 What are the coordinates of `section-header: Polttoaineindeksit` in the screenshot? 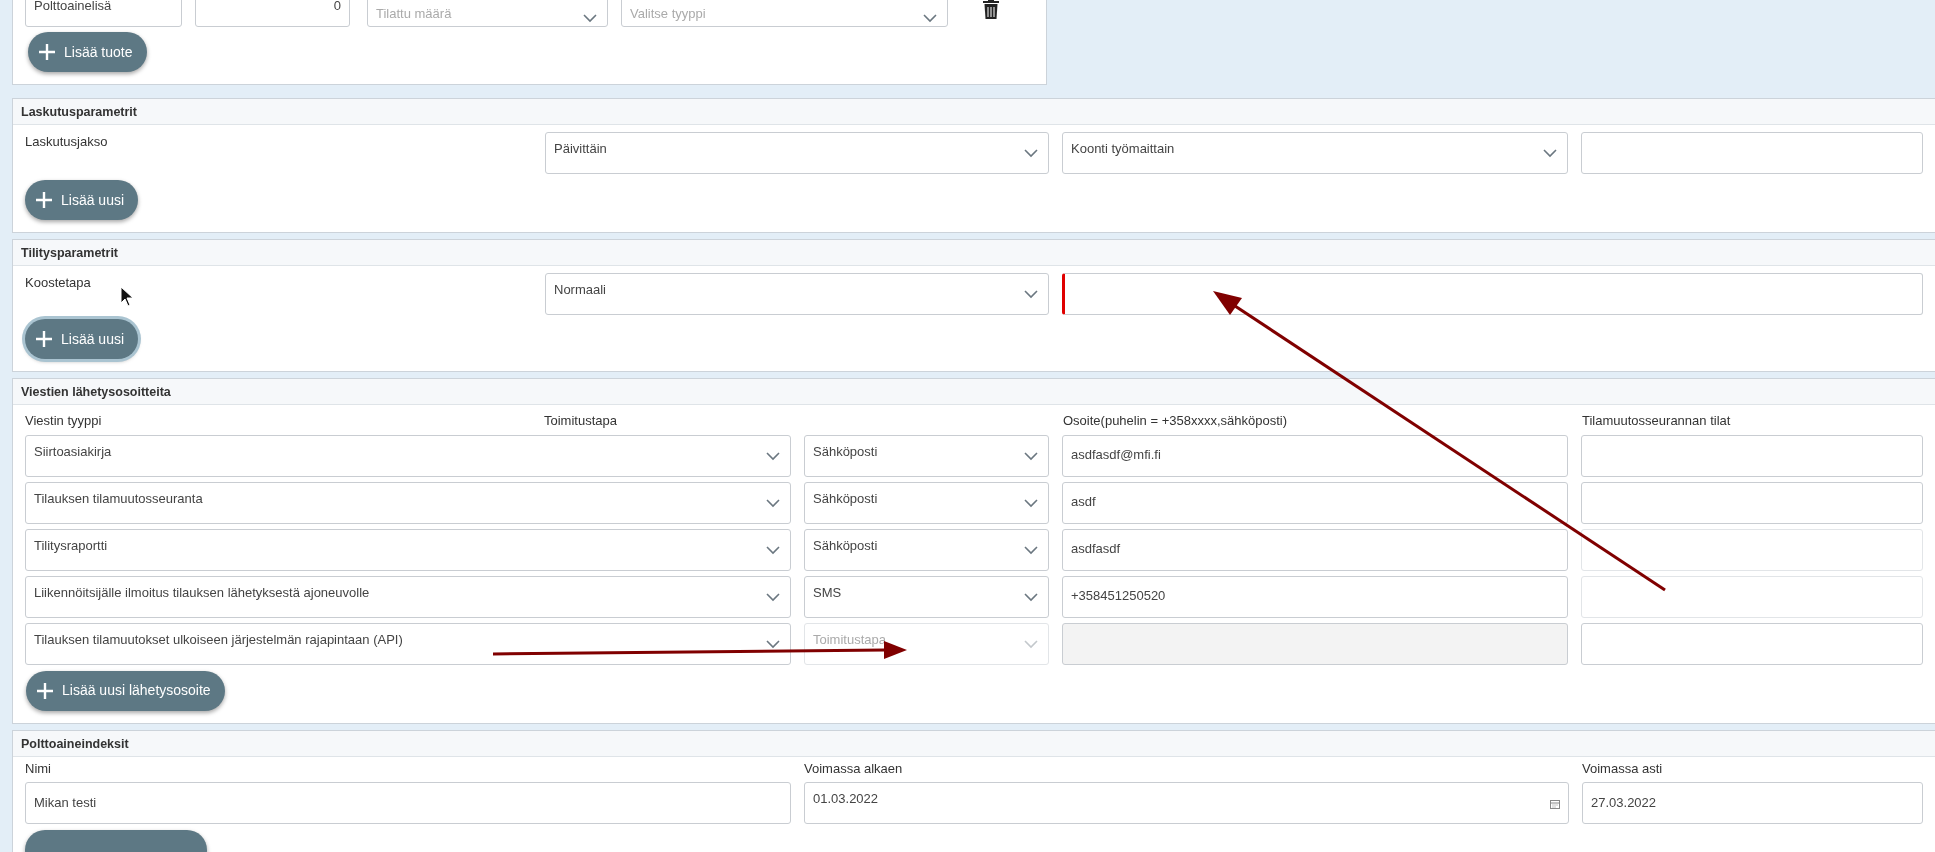 It's located at (974, 743).